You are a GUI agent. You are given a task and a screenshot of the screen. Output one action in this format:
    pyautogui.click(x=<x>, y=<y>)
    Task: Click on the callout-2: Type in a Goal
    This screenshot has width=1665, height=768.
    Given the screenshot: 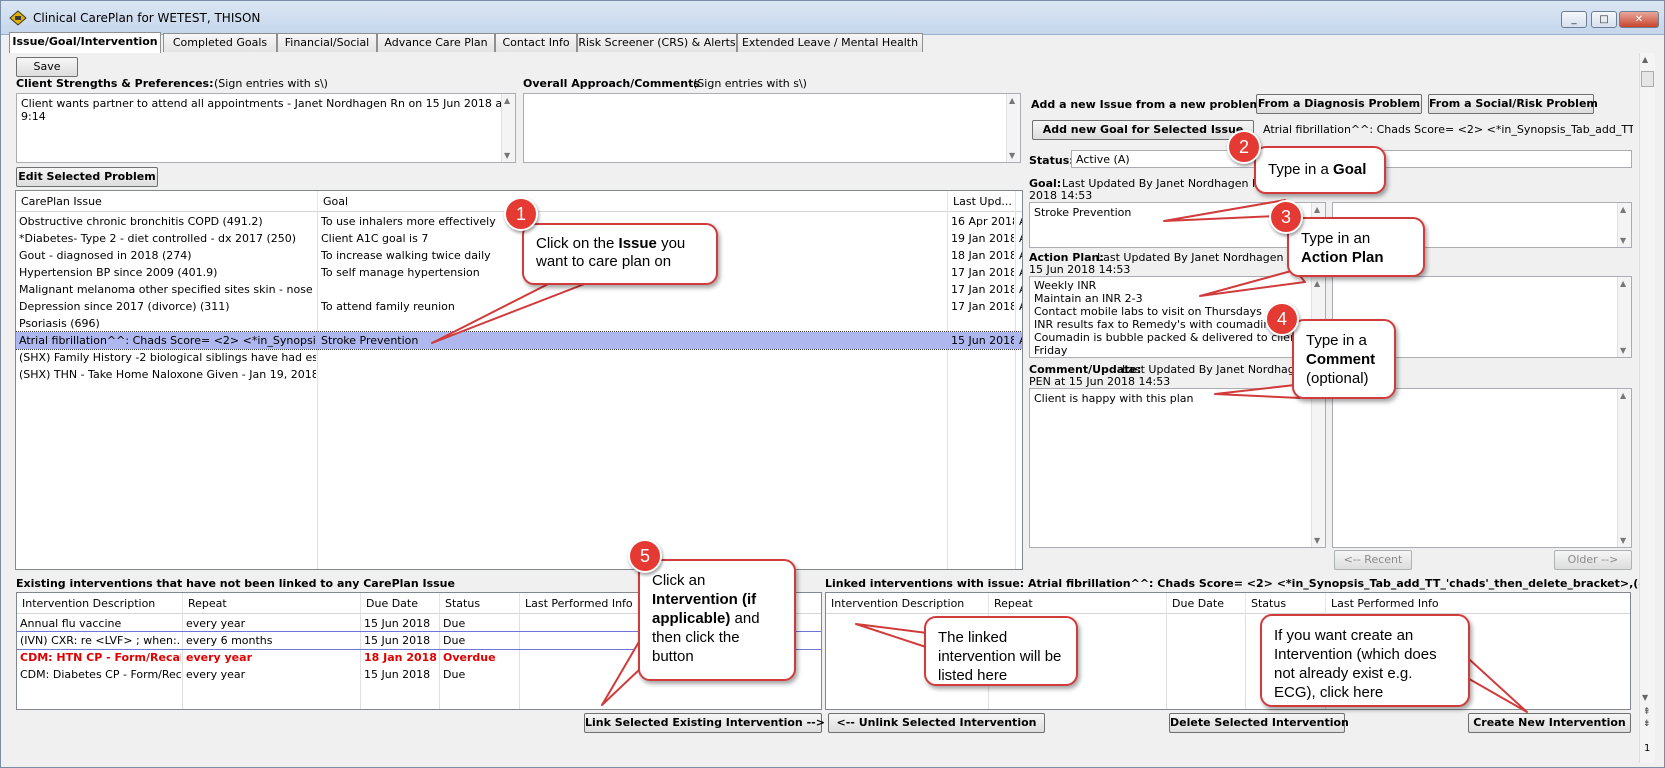 What is the action you would take?
    pyautogui.click(x=1320, y=170)
    